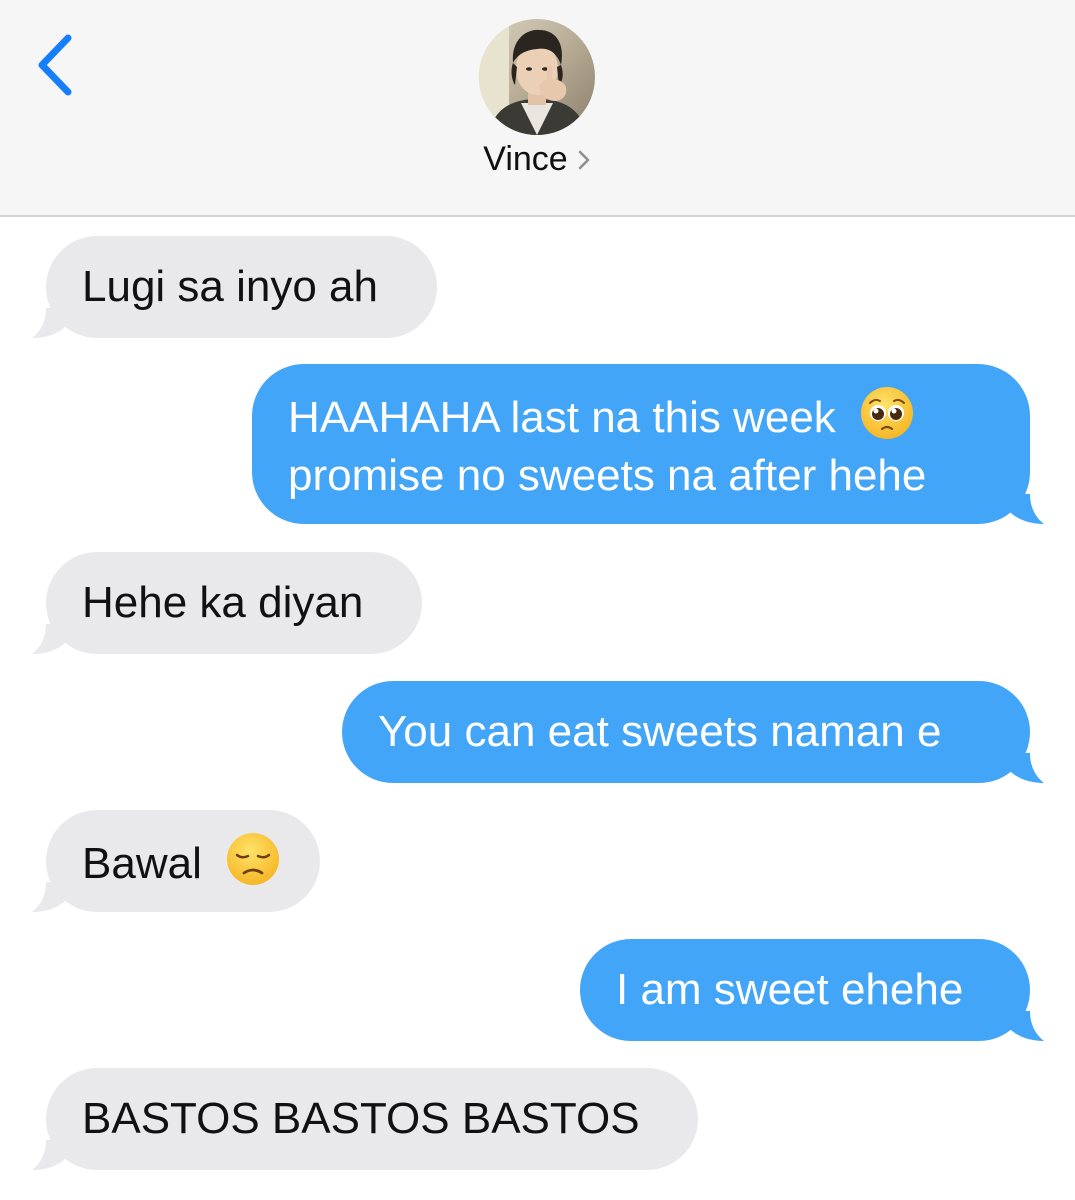 This screenshot has height=1200, width=1075. I want to click on chevron-left-icon, so click(55, 65).